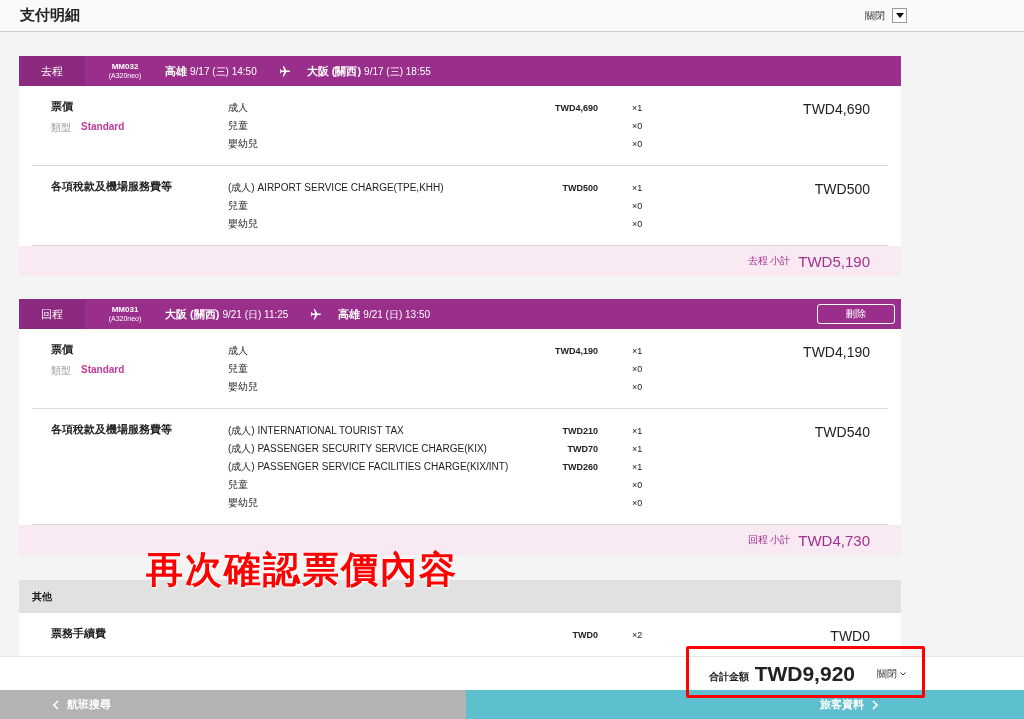  Describe the element at coordinates (834, 540) in the screenshot. I see `subtotal-amount: TWD4,730` at that location.